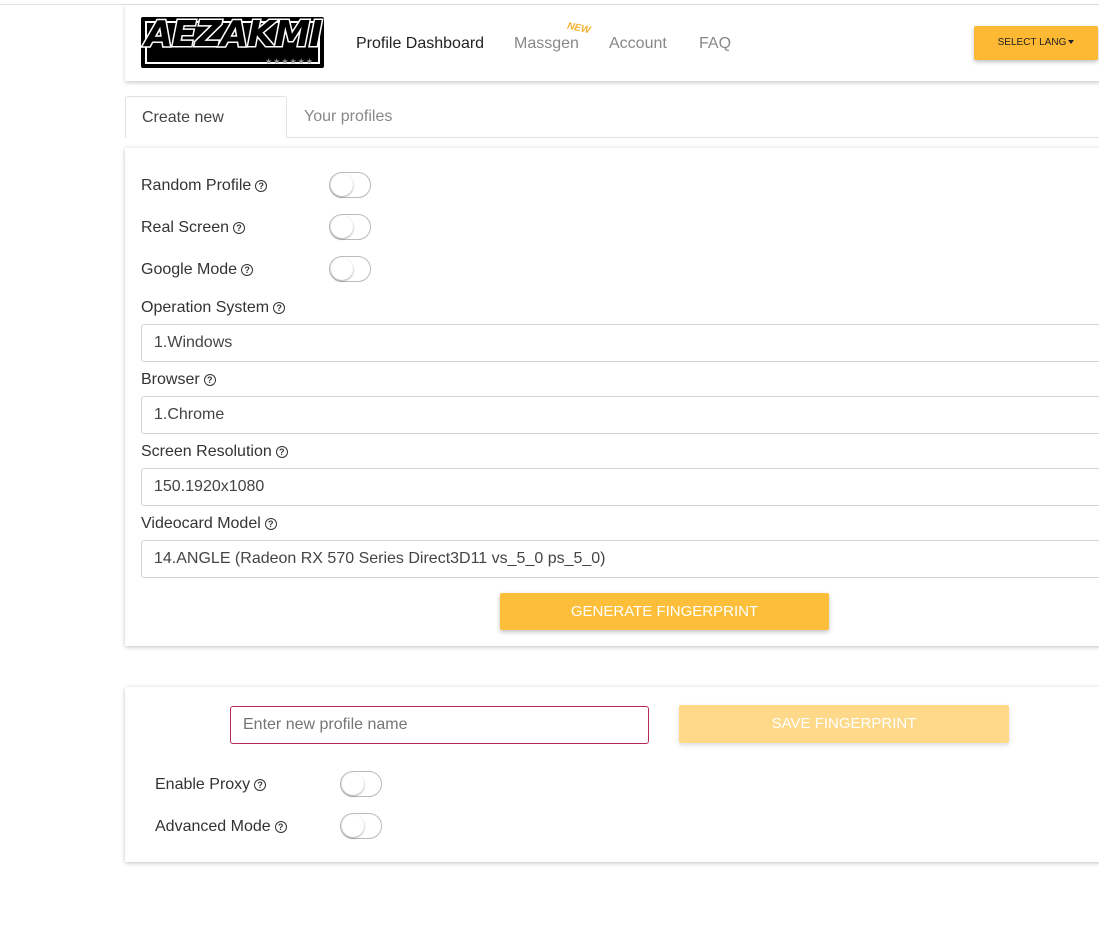  I want to click on google-mode-text: Google Mode, so click(189, 269).